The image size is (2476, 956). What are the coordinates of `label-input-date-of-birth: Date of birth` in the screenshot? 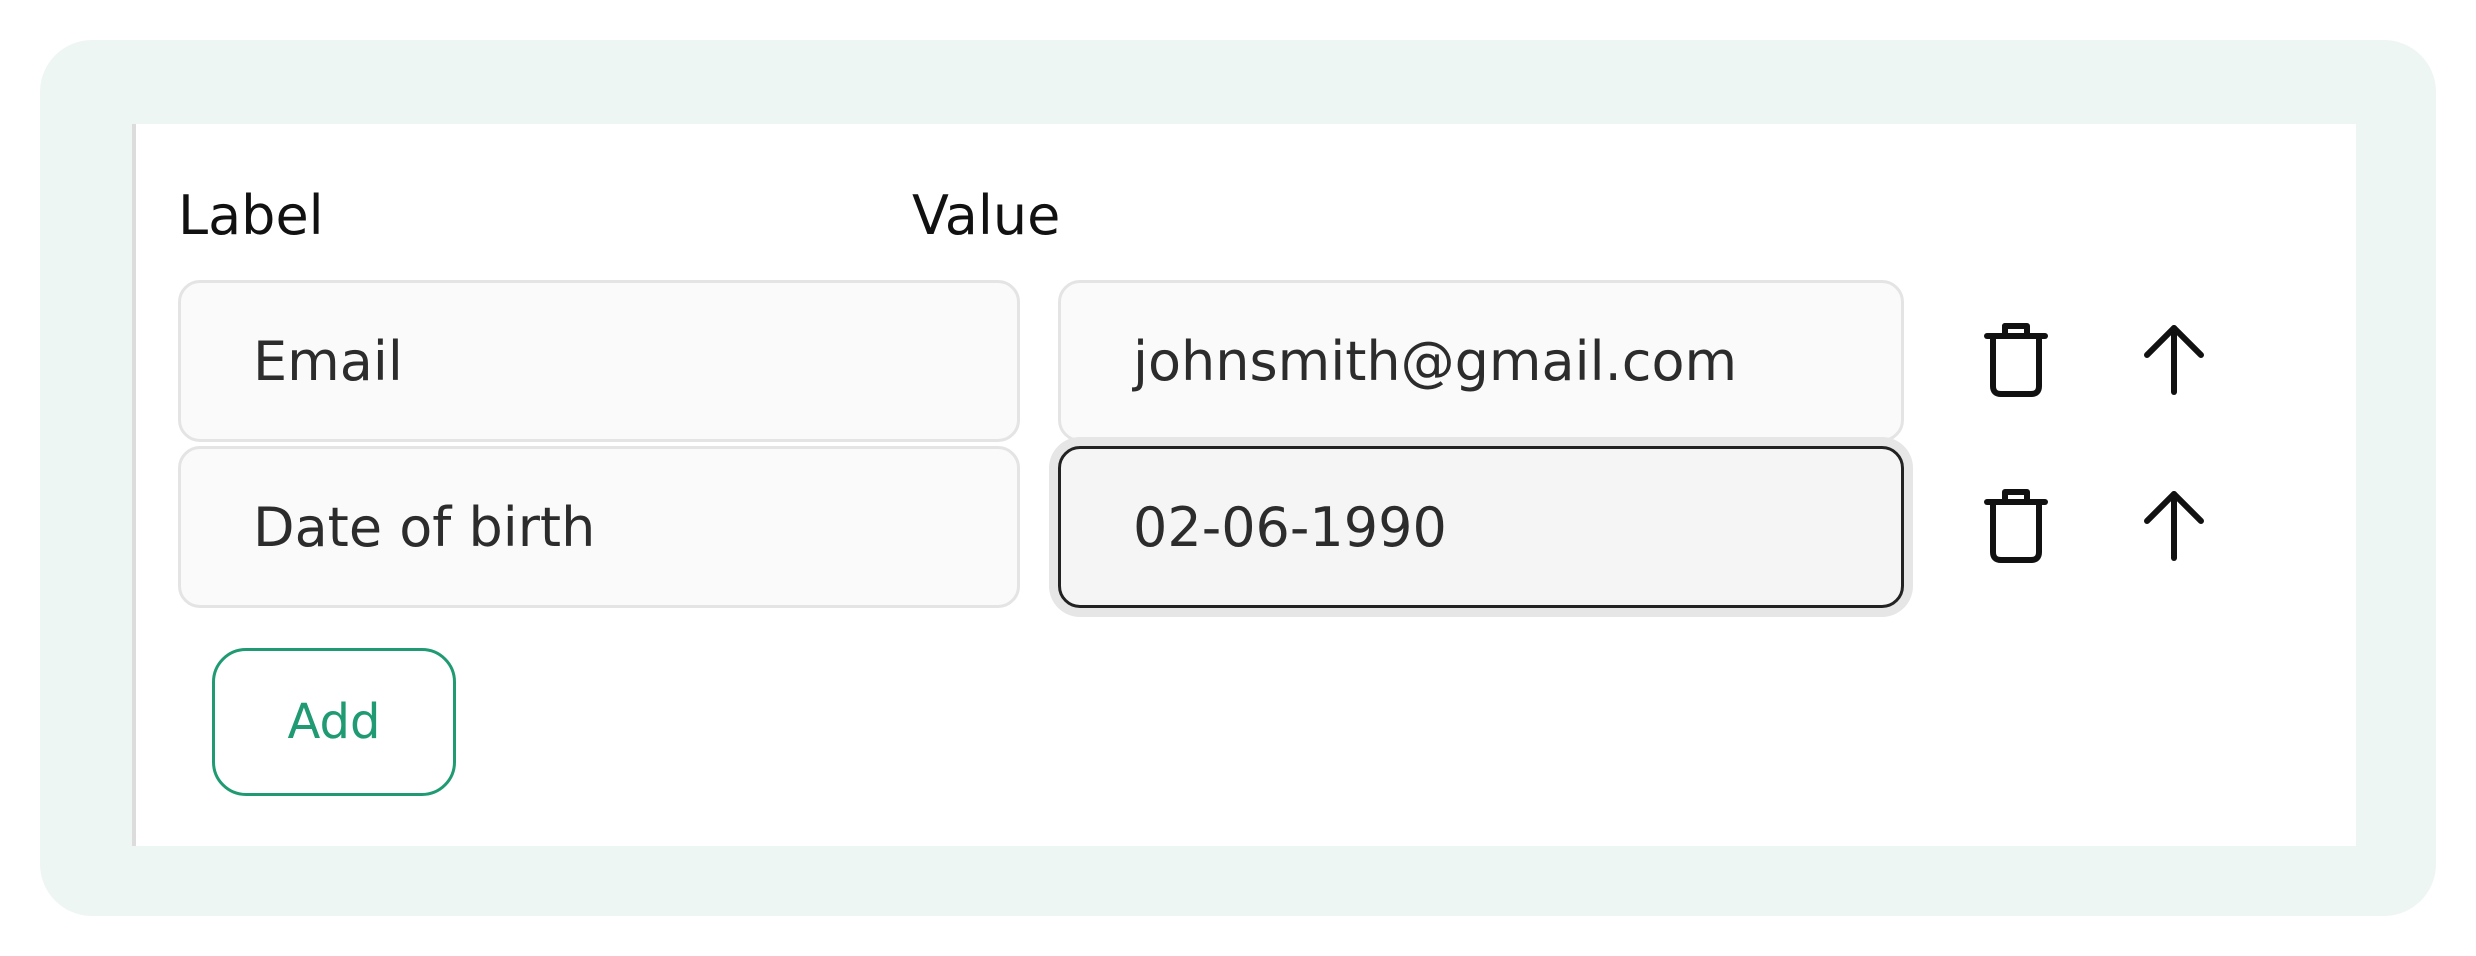 It's located at (599, 527).